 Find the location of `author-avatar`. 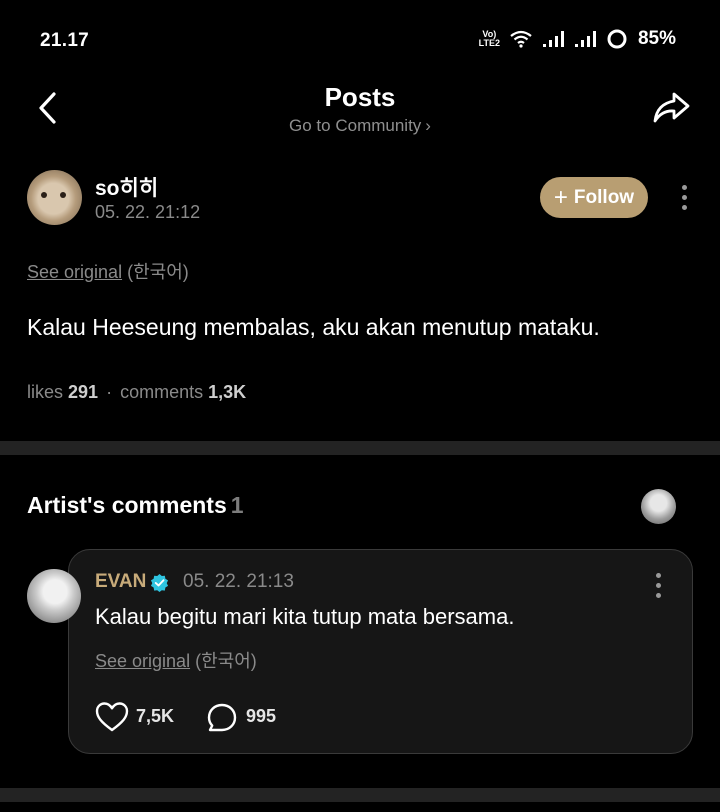

author-avatar is located at coordinates (54, 197).